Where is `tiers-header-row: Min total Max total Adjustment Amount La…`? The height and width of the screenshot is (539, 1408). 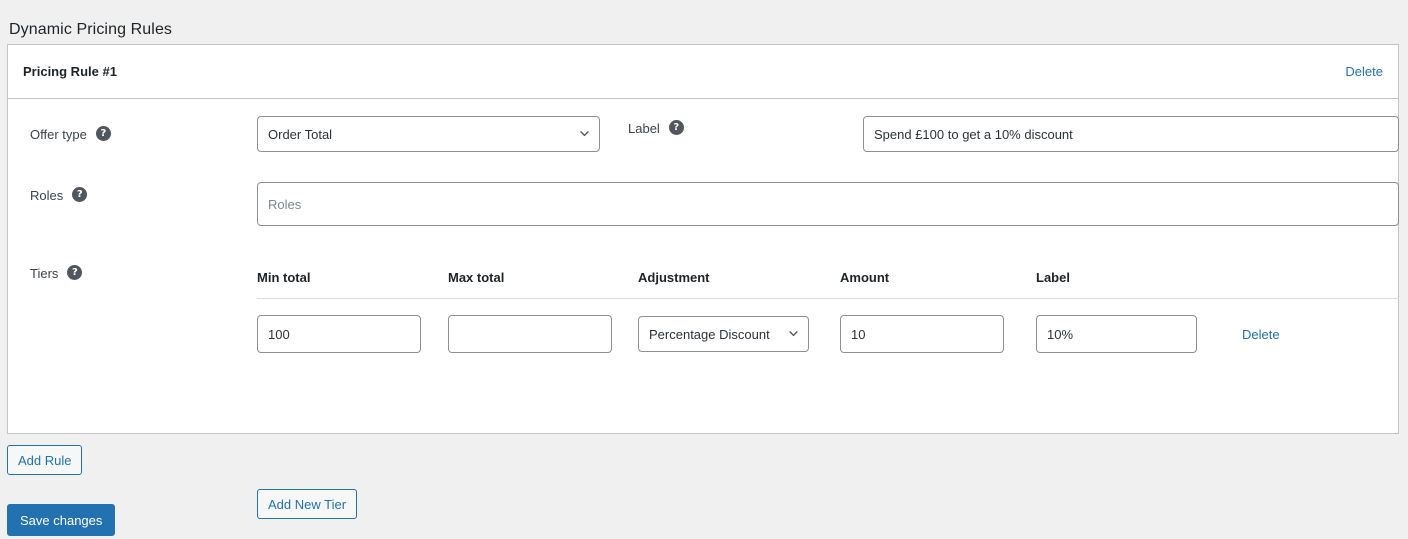
tiers-header-row: Min total Max total Adjustment Amount La… is located at coordinates (828, 284).